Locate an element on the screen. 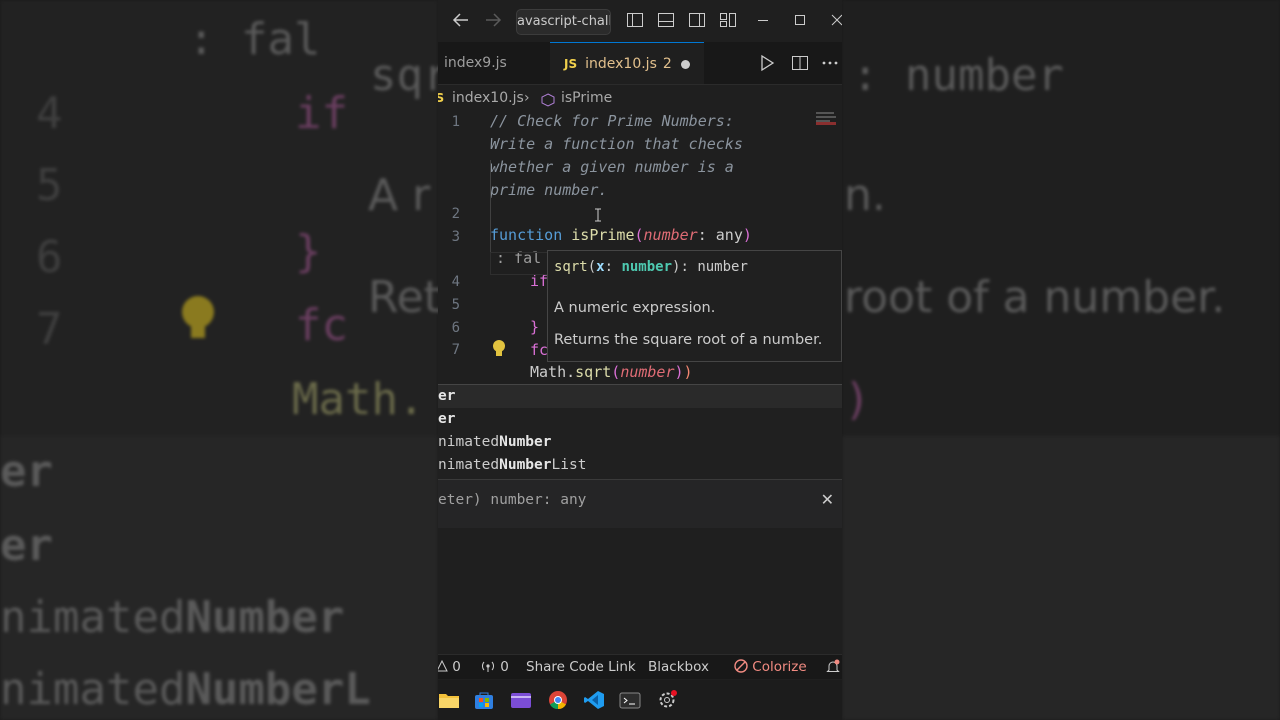 The width and height of the screenshot is (1280, 720). editor-tab-bar: index9.js JS index10.js 2 is located at coordinates (640, 63).